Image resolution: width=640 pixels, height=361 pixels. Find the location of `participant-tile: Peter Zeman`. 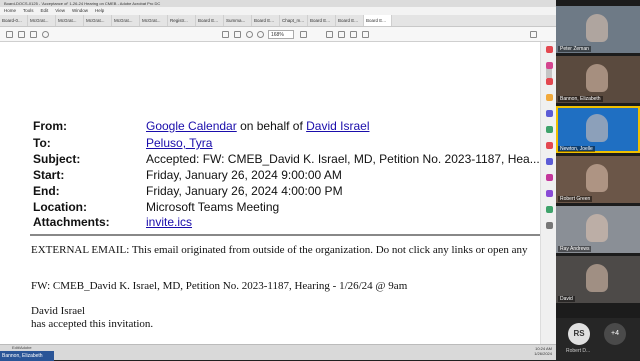

participant-tile: Peter Zeman is located at coordinates (598, 29).